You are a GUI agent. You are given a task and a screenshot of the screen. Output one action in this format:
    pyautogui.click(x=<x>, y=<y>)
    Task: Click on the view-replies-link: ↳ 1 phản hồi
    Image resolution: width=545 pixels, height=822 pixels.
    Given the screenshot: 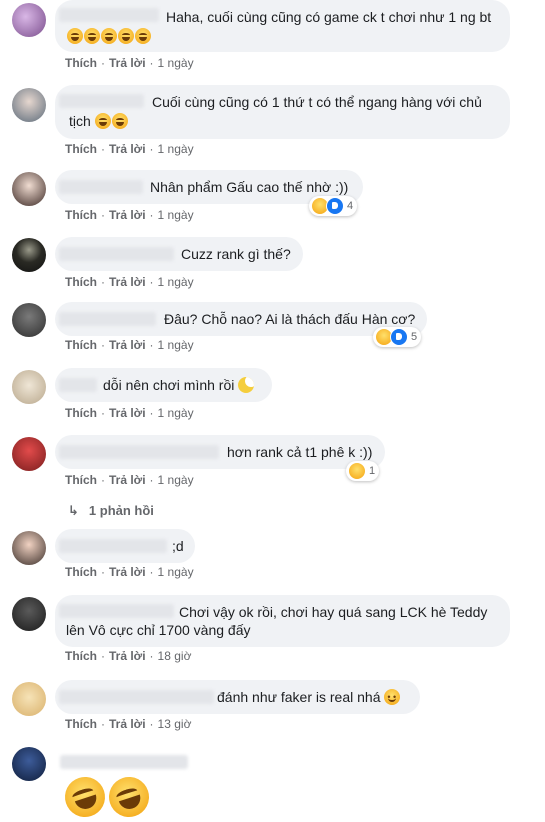 What is the action you would take?
    pyautogui.click(x=111, y=511)
    